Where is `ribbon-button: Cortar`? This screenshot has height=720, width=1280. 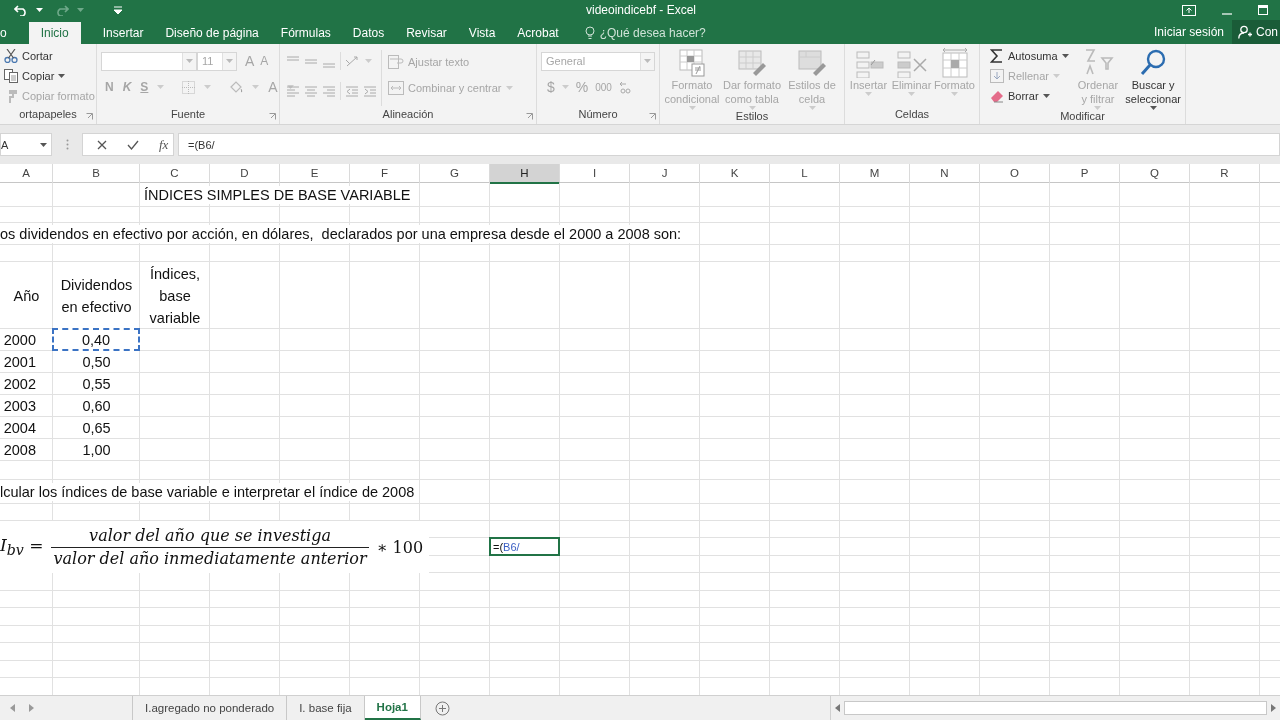 ribbon-button: Cortar is located at coordinates (49, 56).